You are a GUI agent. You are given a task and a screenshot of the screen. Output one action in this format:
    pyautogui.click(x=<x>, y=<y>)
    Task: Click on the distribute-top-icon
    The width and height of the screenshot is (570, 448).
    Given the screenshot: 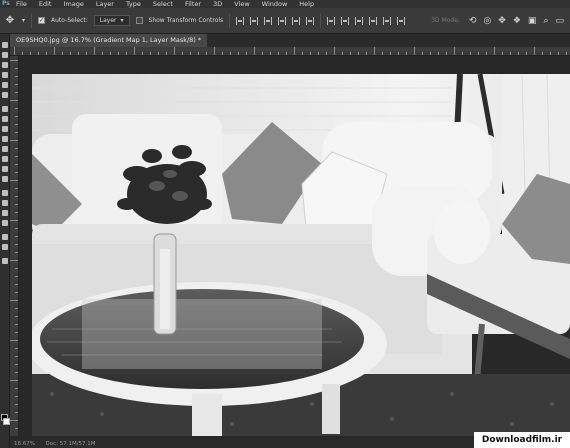 What is the action you would take?
    pyautogui.click(x=331, y=20)
    